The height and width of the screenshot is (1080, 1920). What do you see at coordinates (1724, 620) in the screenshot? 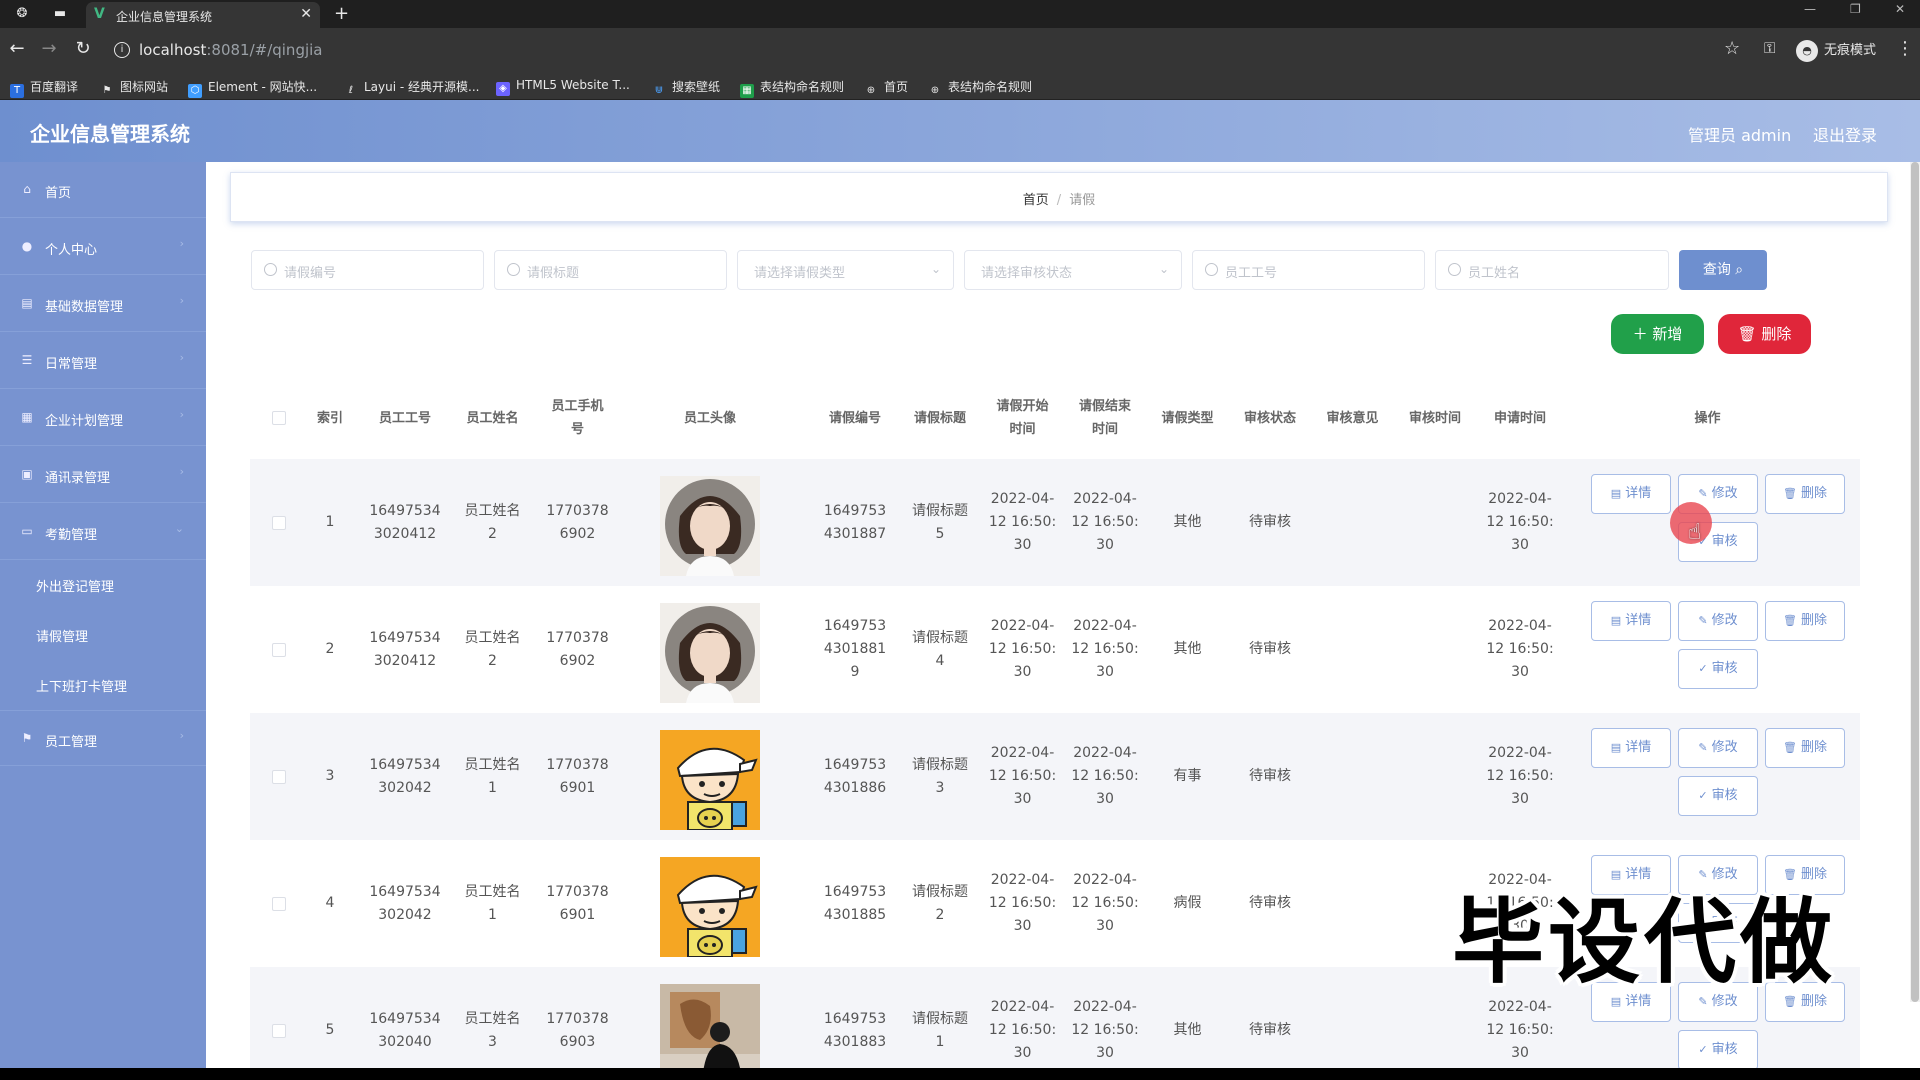
I see `edit-label: 修改` at bounding box center [1724, 620].